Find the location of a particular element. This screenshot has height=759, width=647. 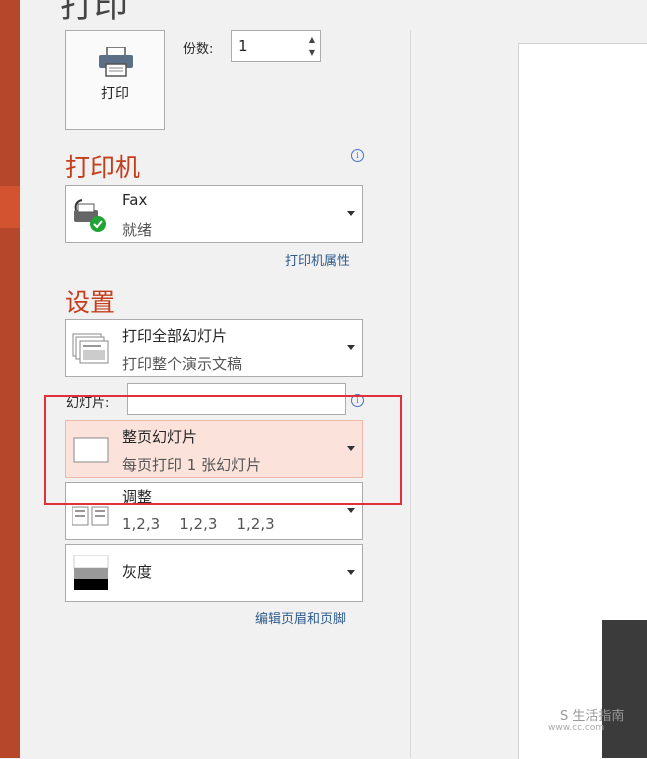

print-button: 打印 is located at coordinates (115, 80).